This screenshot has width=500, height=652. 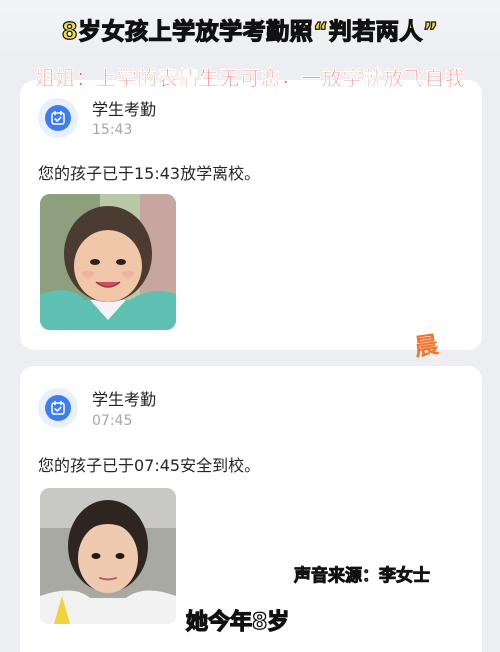 I want to click on child-smiling-photo, so click(x=108, y=262).